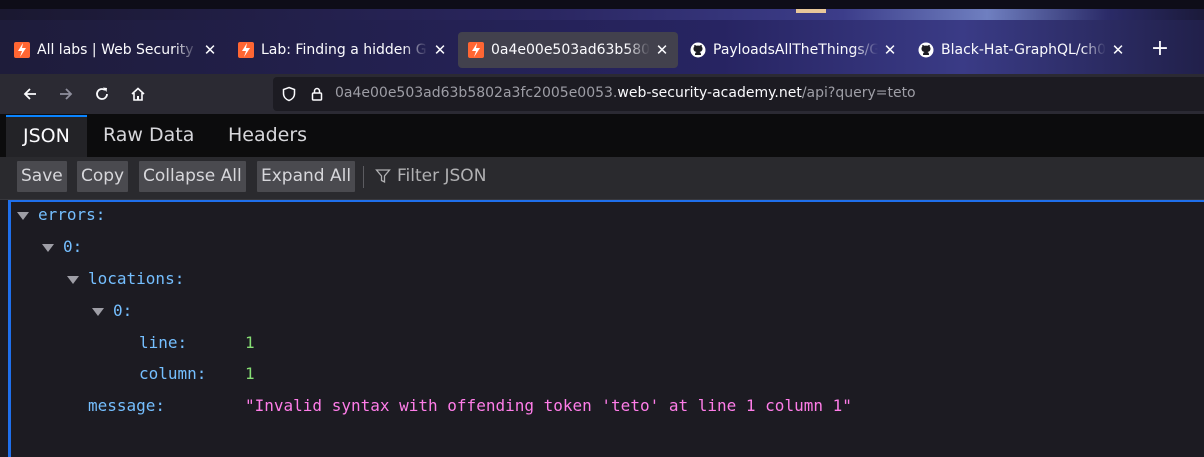 This screenshot has height=457, width=1204. Describe the element at coordinates (709, 93) in the screenshot. I see `url-domain: web-security-academy.net` at that location.